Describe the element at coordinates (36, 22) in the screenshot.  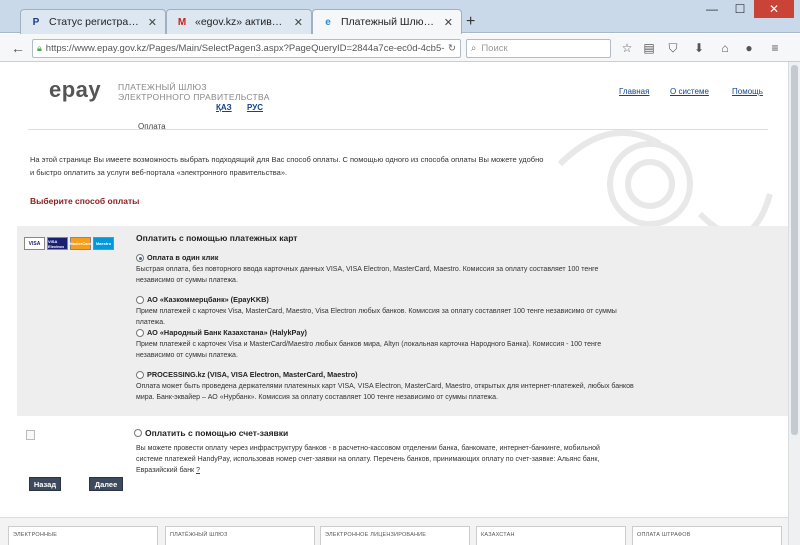
I see `paypal-favicon-icon: P` at that location.